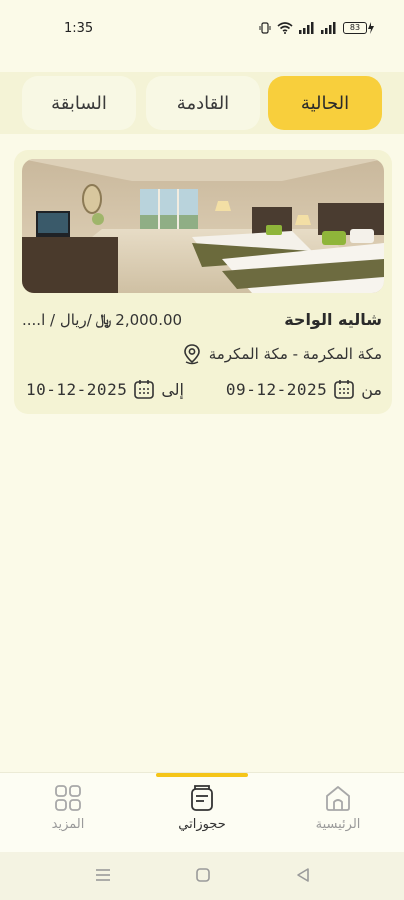  I want to click on battery-icon: 83, so click(358, 28).